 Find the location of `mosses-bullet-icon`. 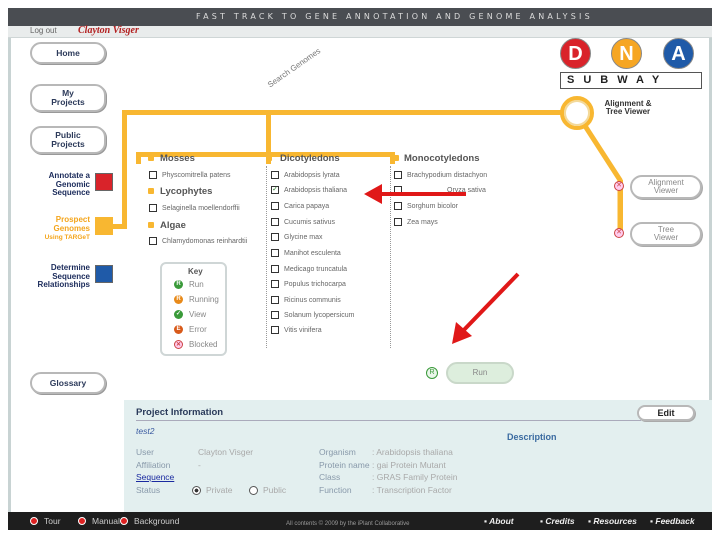

mosses-bullet-icon is located at coordinates (151, 158).